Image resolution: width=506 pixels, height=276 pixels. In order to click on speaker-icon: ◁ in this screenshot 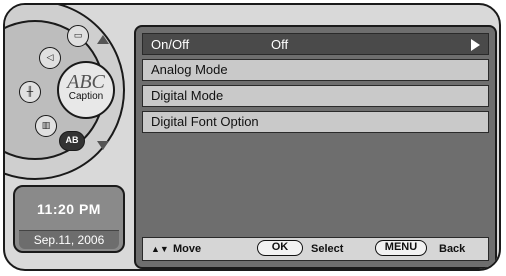, I will do `click(50, 58)`.